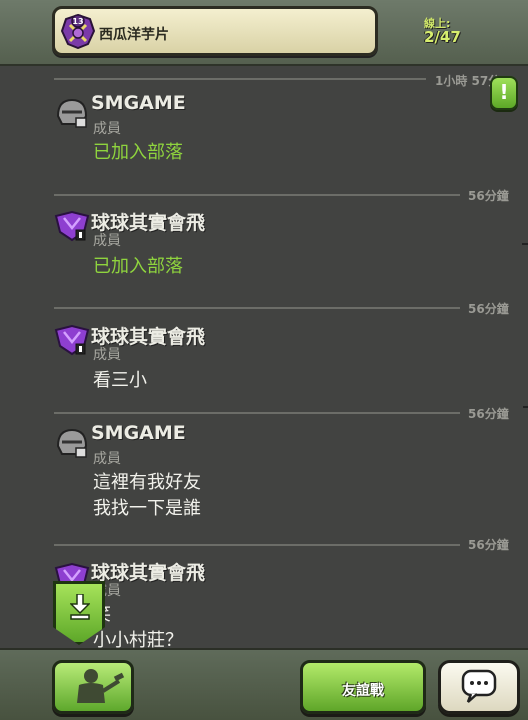 This screenshot has height=720, width=528. I want to click on speech-bubble-icon, so click(479, 686).